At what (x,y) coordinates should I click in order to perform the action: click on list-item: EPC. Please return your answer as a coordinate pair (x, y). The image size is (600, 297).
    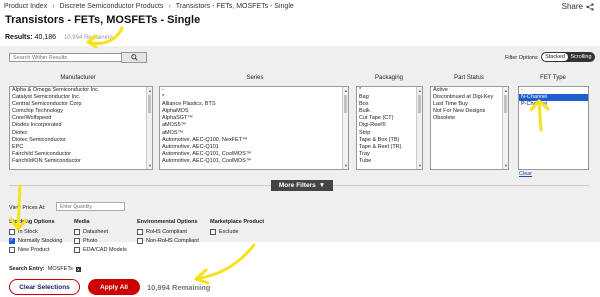
    Looking at the image, I should click on (81, 147).